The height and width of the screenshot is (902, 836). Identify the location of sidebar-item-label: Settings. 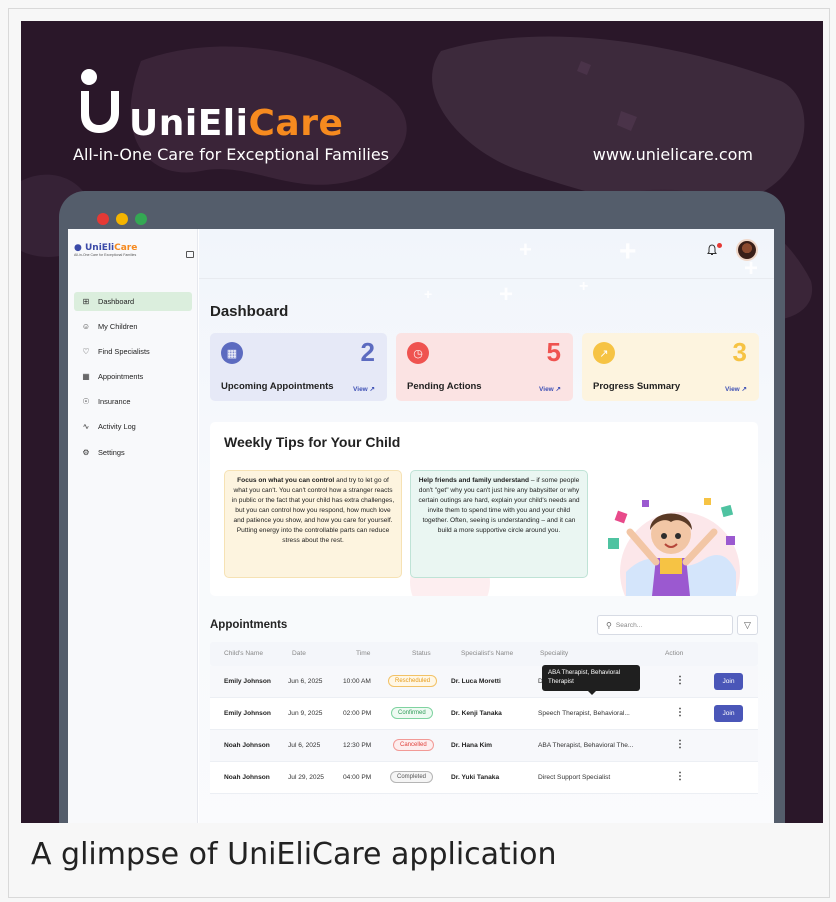
(111, 452).